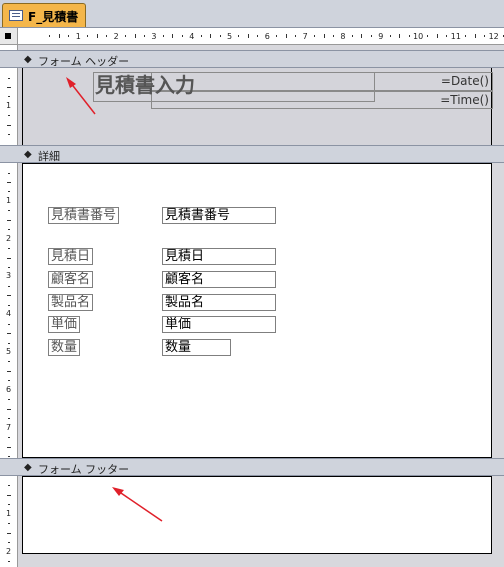 Image resolution: width=504 pixels, height=567 pixels. I want to click on form-footer-area, so click(257, 515).